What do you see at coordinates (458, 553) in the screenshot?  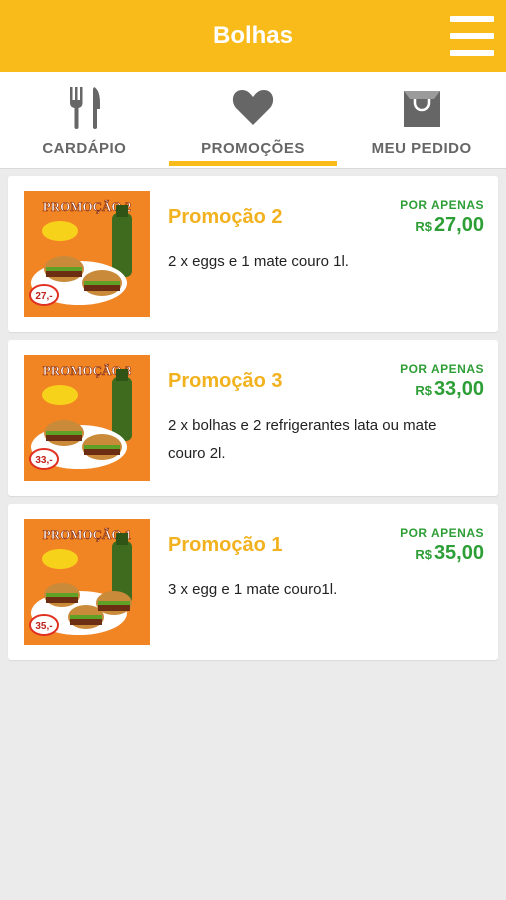 I see `price-value: 35,00` at bounding box center [458, 553].